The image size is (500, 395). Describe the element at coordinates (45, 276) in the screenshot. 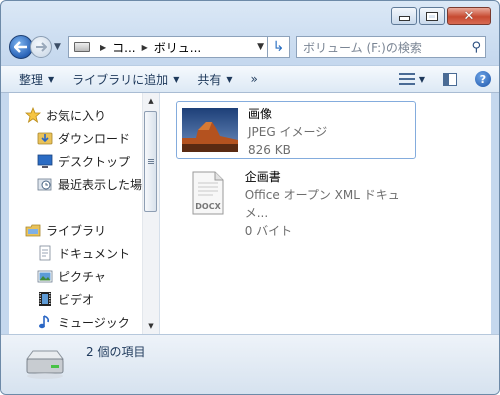

I see `pictures-icon` at that location.